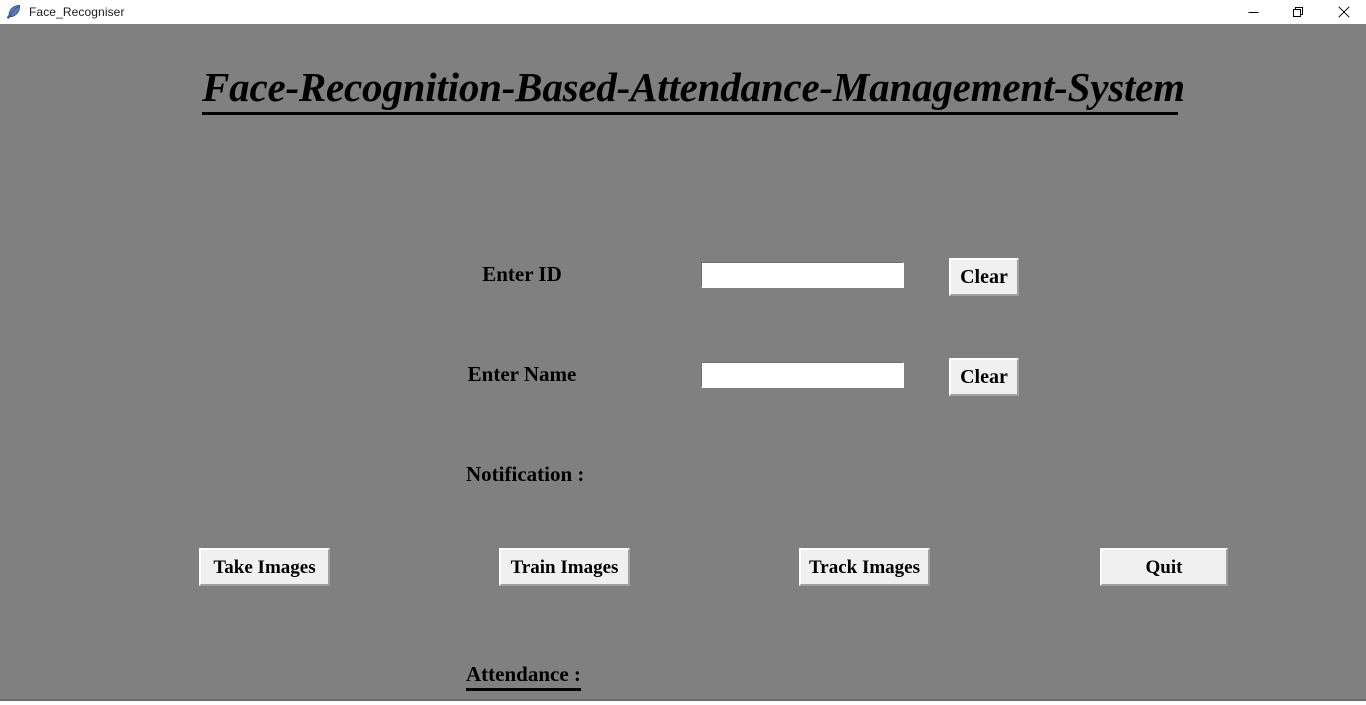 Image resolution: width=1366 pixels, height=705 pixels. Describe the element at coordinates (802, 275) in the screenshot. I see `enter-id-input` at that location.